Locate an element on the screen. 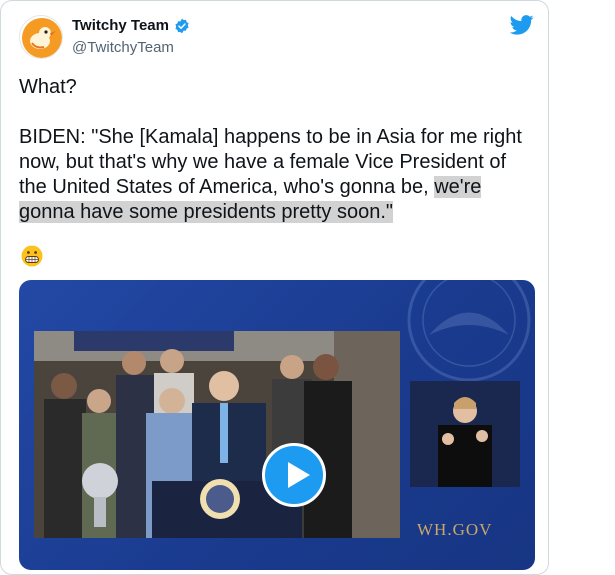  author-handle: @TwitchyTeam is located at coordinates (123, 47).